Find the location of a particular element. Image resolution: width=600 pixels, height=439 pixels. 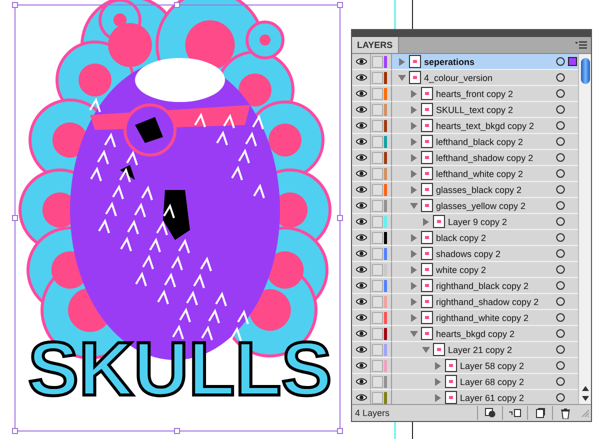

layer-row: 4_colour_version is located at coordinates (465, 78).